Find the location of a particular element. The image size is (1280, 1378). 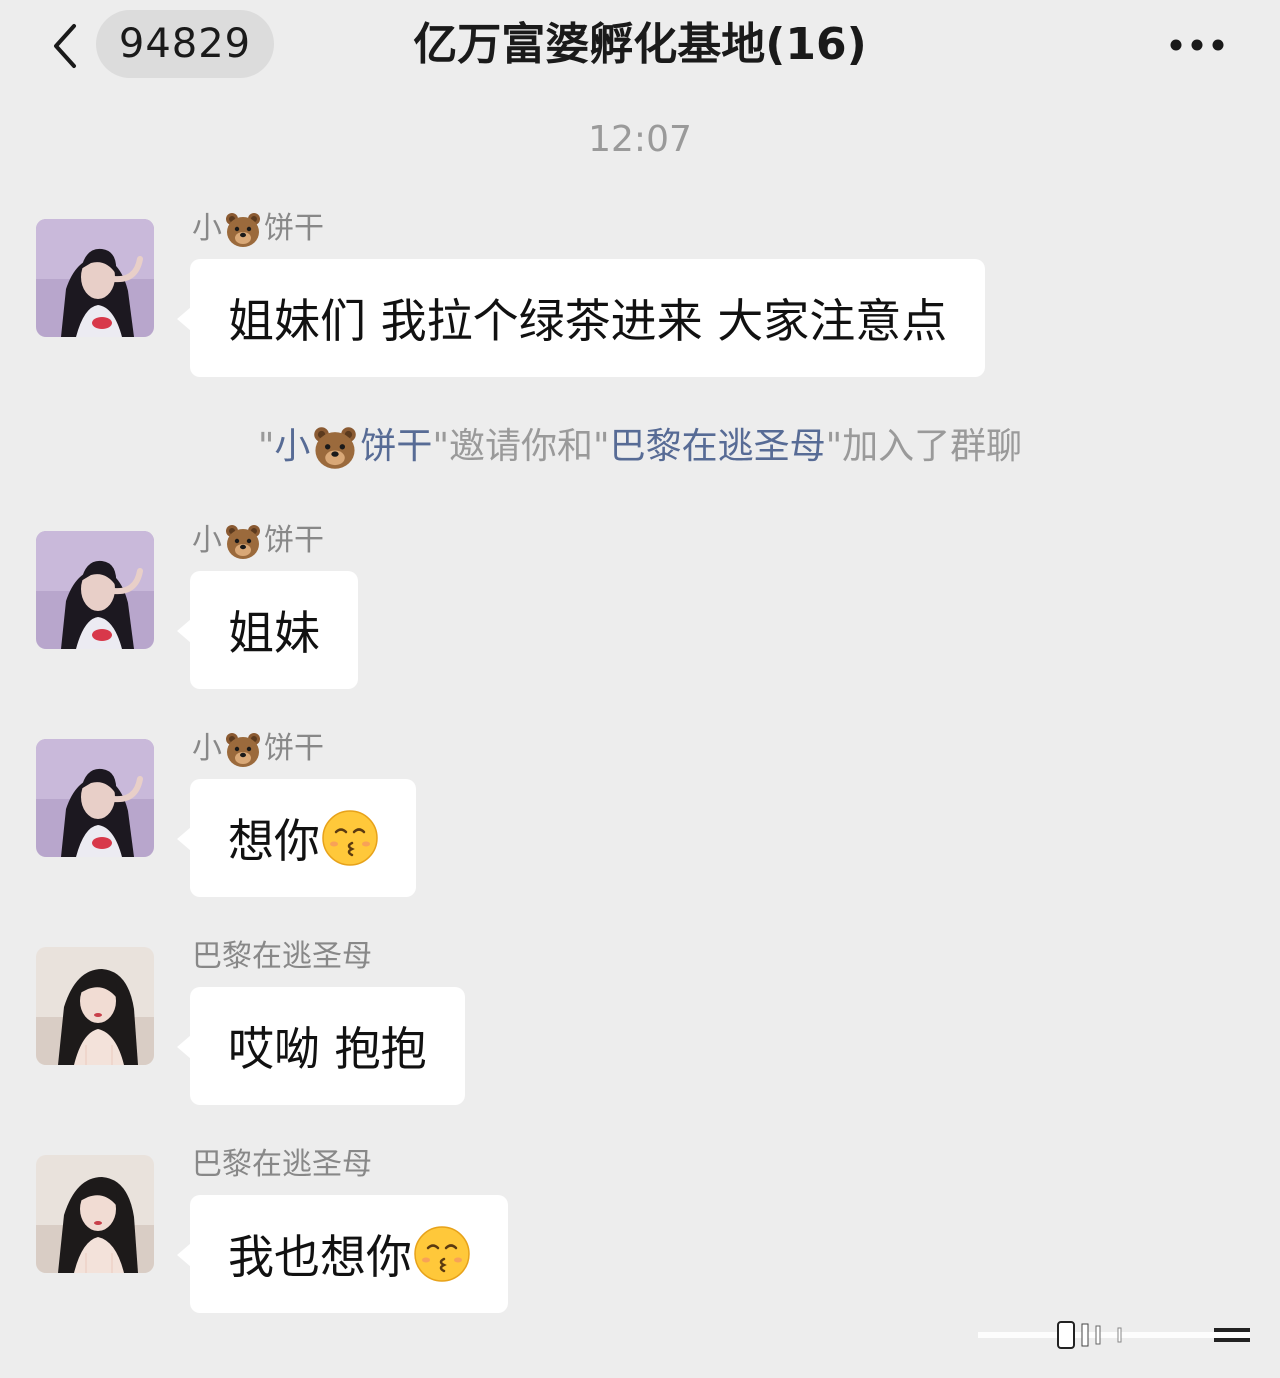

message-text: 姐妹们 我拉个绿茶进来 大家注意点 is located at coordinates (588, 321).